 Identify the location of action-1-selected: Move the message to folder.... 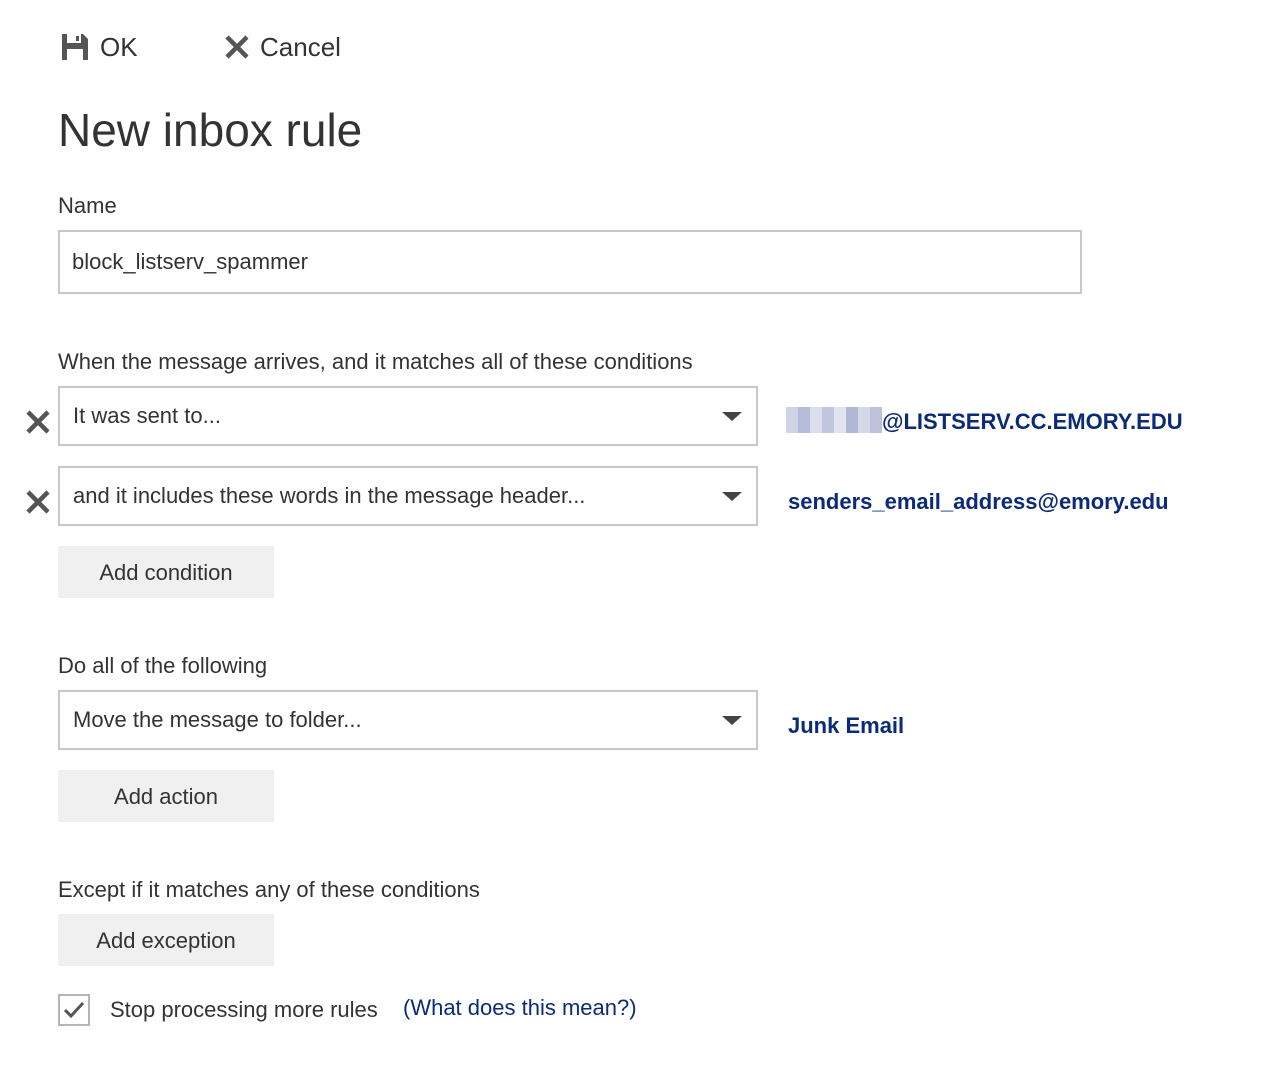
(217, 719).